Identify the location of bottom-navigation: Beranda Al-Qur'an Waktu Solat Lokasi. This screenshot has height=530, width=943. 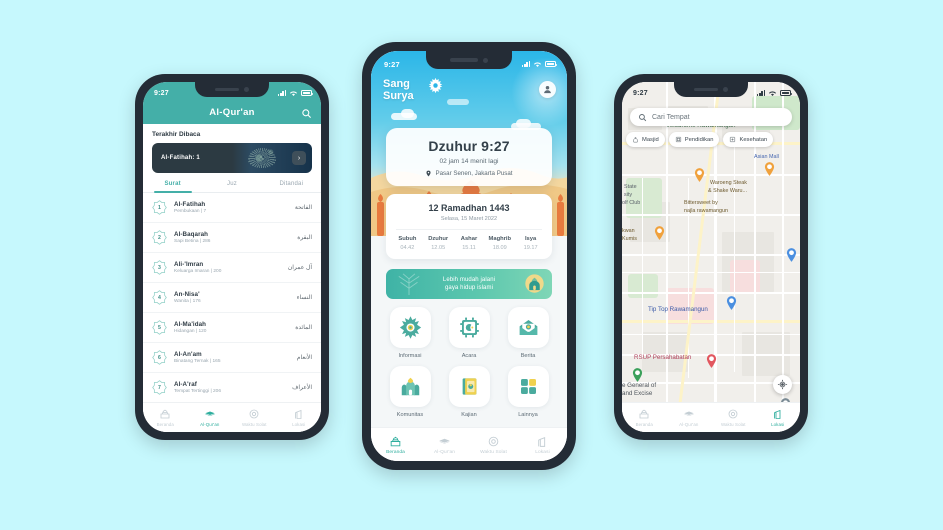
(469, 444).